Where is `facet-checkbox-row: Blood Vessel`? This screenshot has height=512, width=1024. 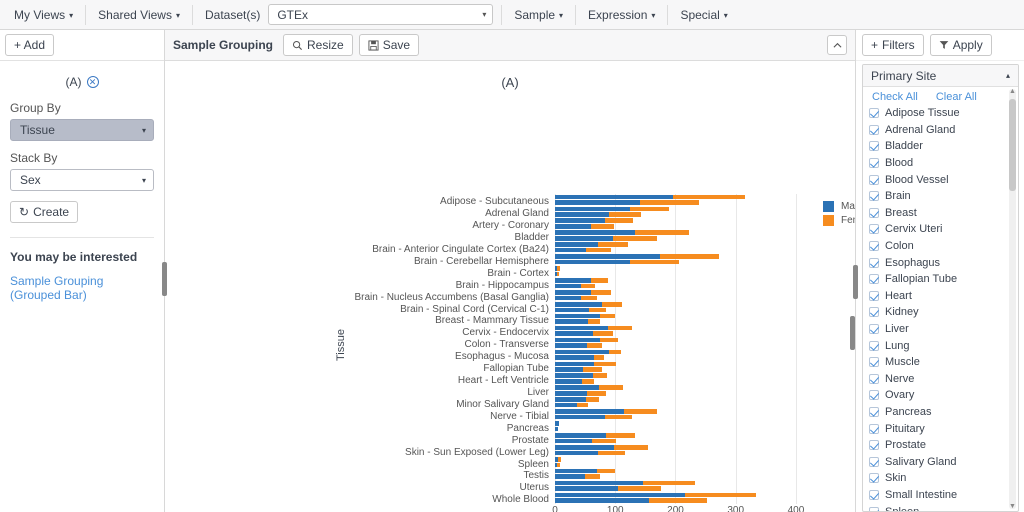 facet-checkbox-row: Blood Vessel is located at coordinates (943, 179).